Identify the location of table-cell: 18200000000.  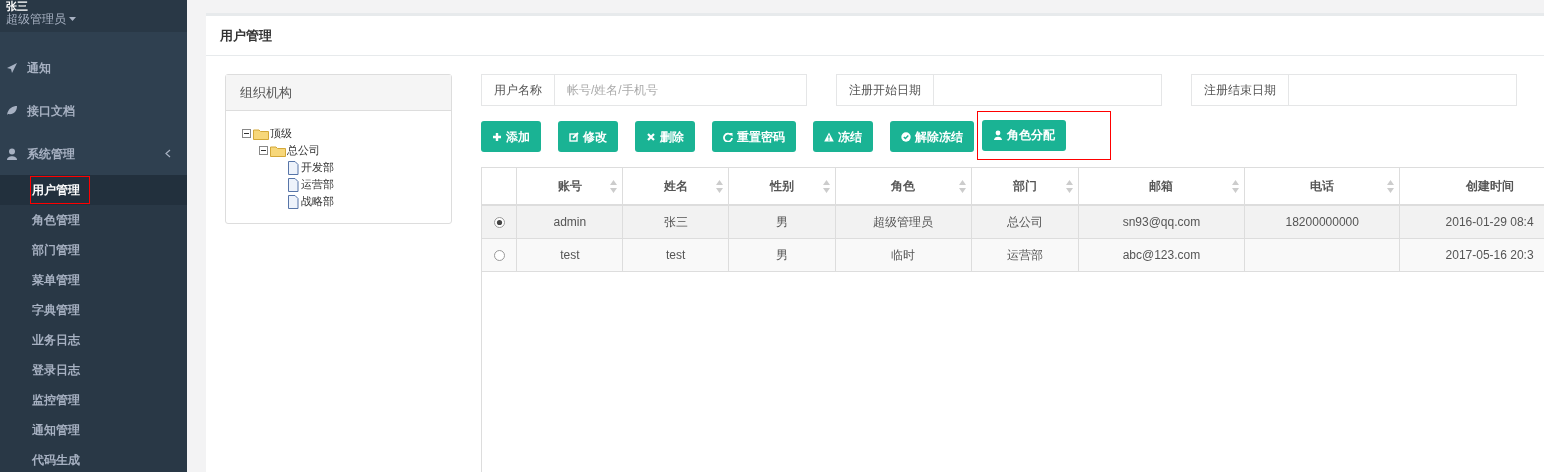
(1322, 221).